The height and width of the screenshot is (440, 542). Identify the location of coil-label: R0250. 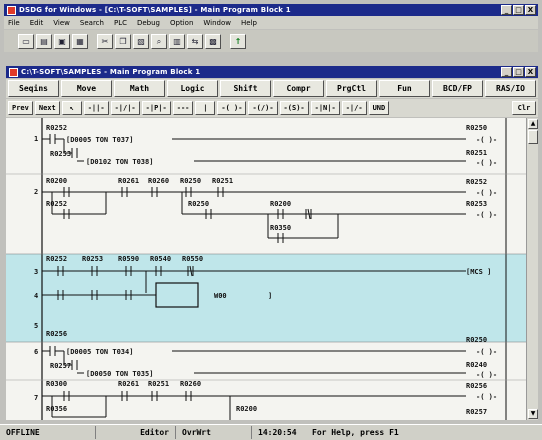
(476, 128).